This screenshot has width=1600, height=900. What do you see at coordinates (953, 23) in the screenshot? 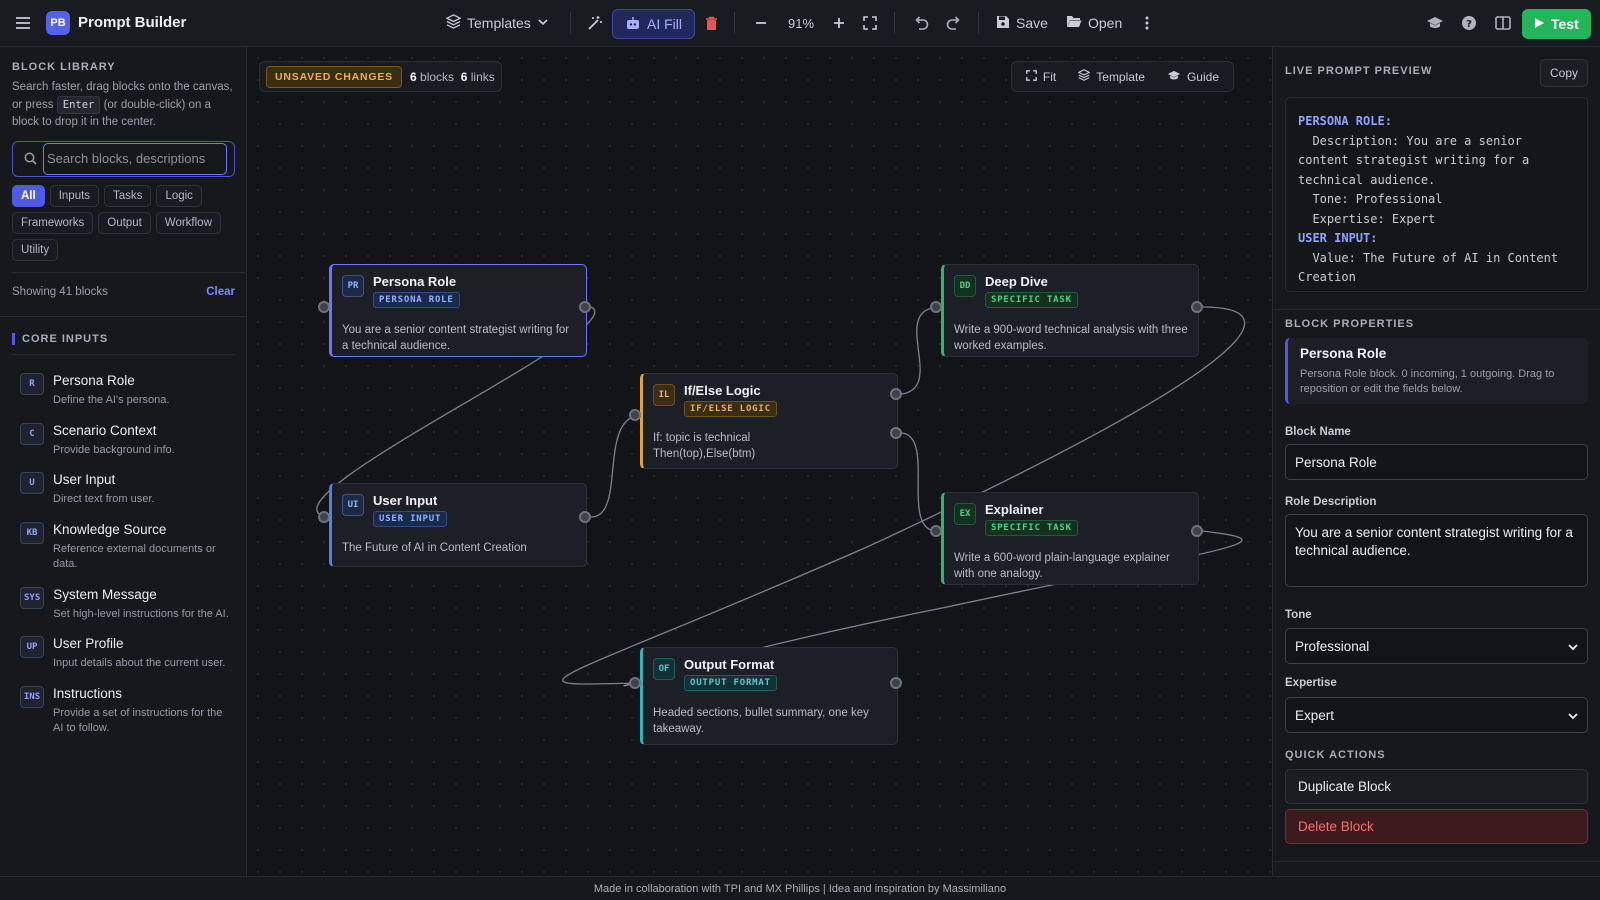
I see `redo-icon` at bounding box center [953, 23].